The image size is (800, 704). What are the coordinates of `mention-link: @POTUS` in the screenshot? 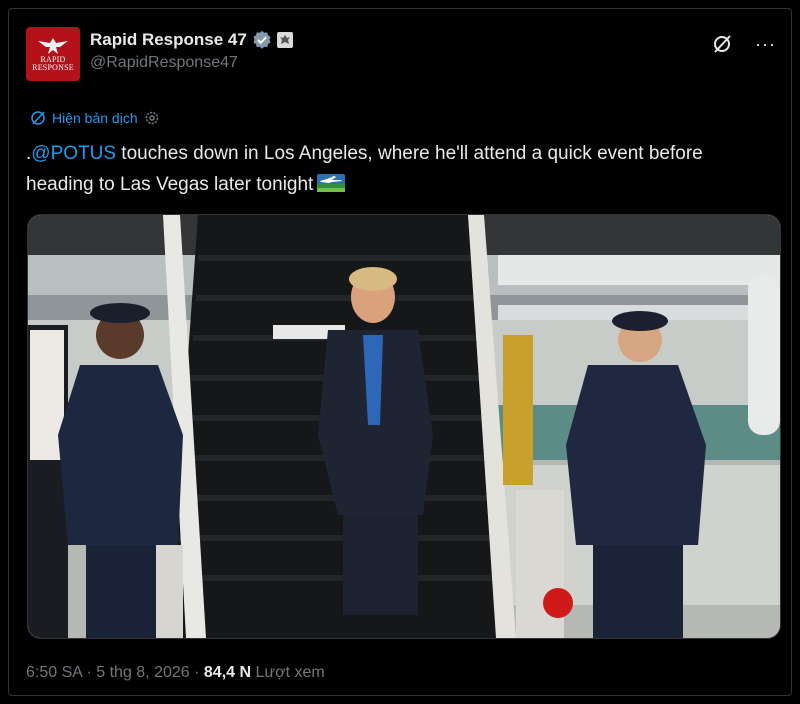 It's located at (73, 153).